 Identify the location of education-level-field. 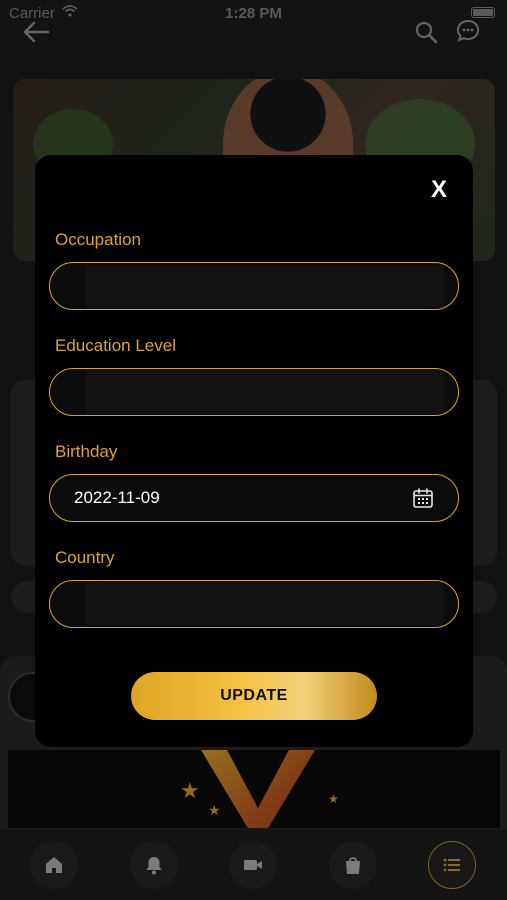
(254, 392).